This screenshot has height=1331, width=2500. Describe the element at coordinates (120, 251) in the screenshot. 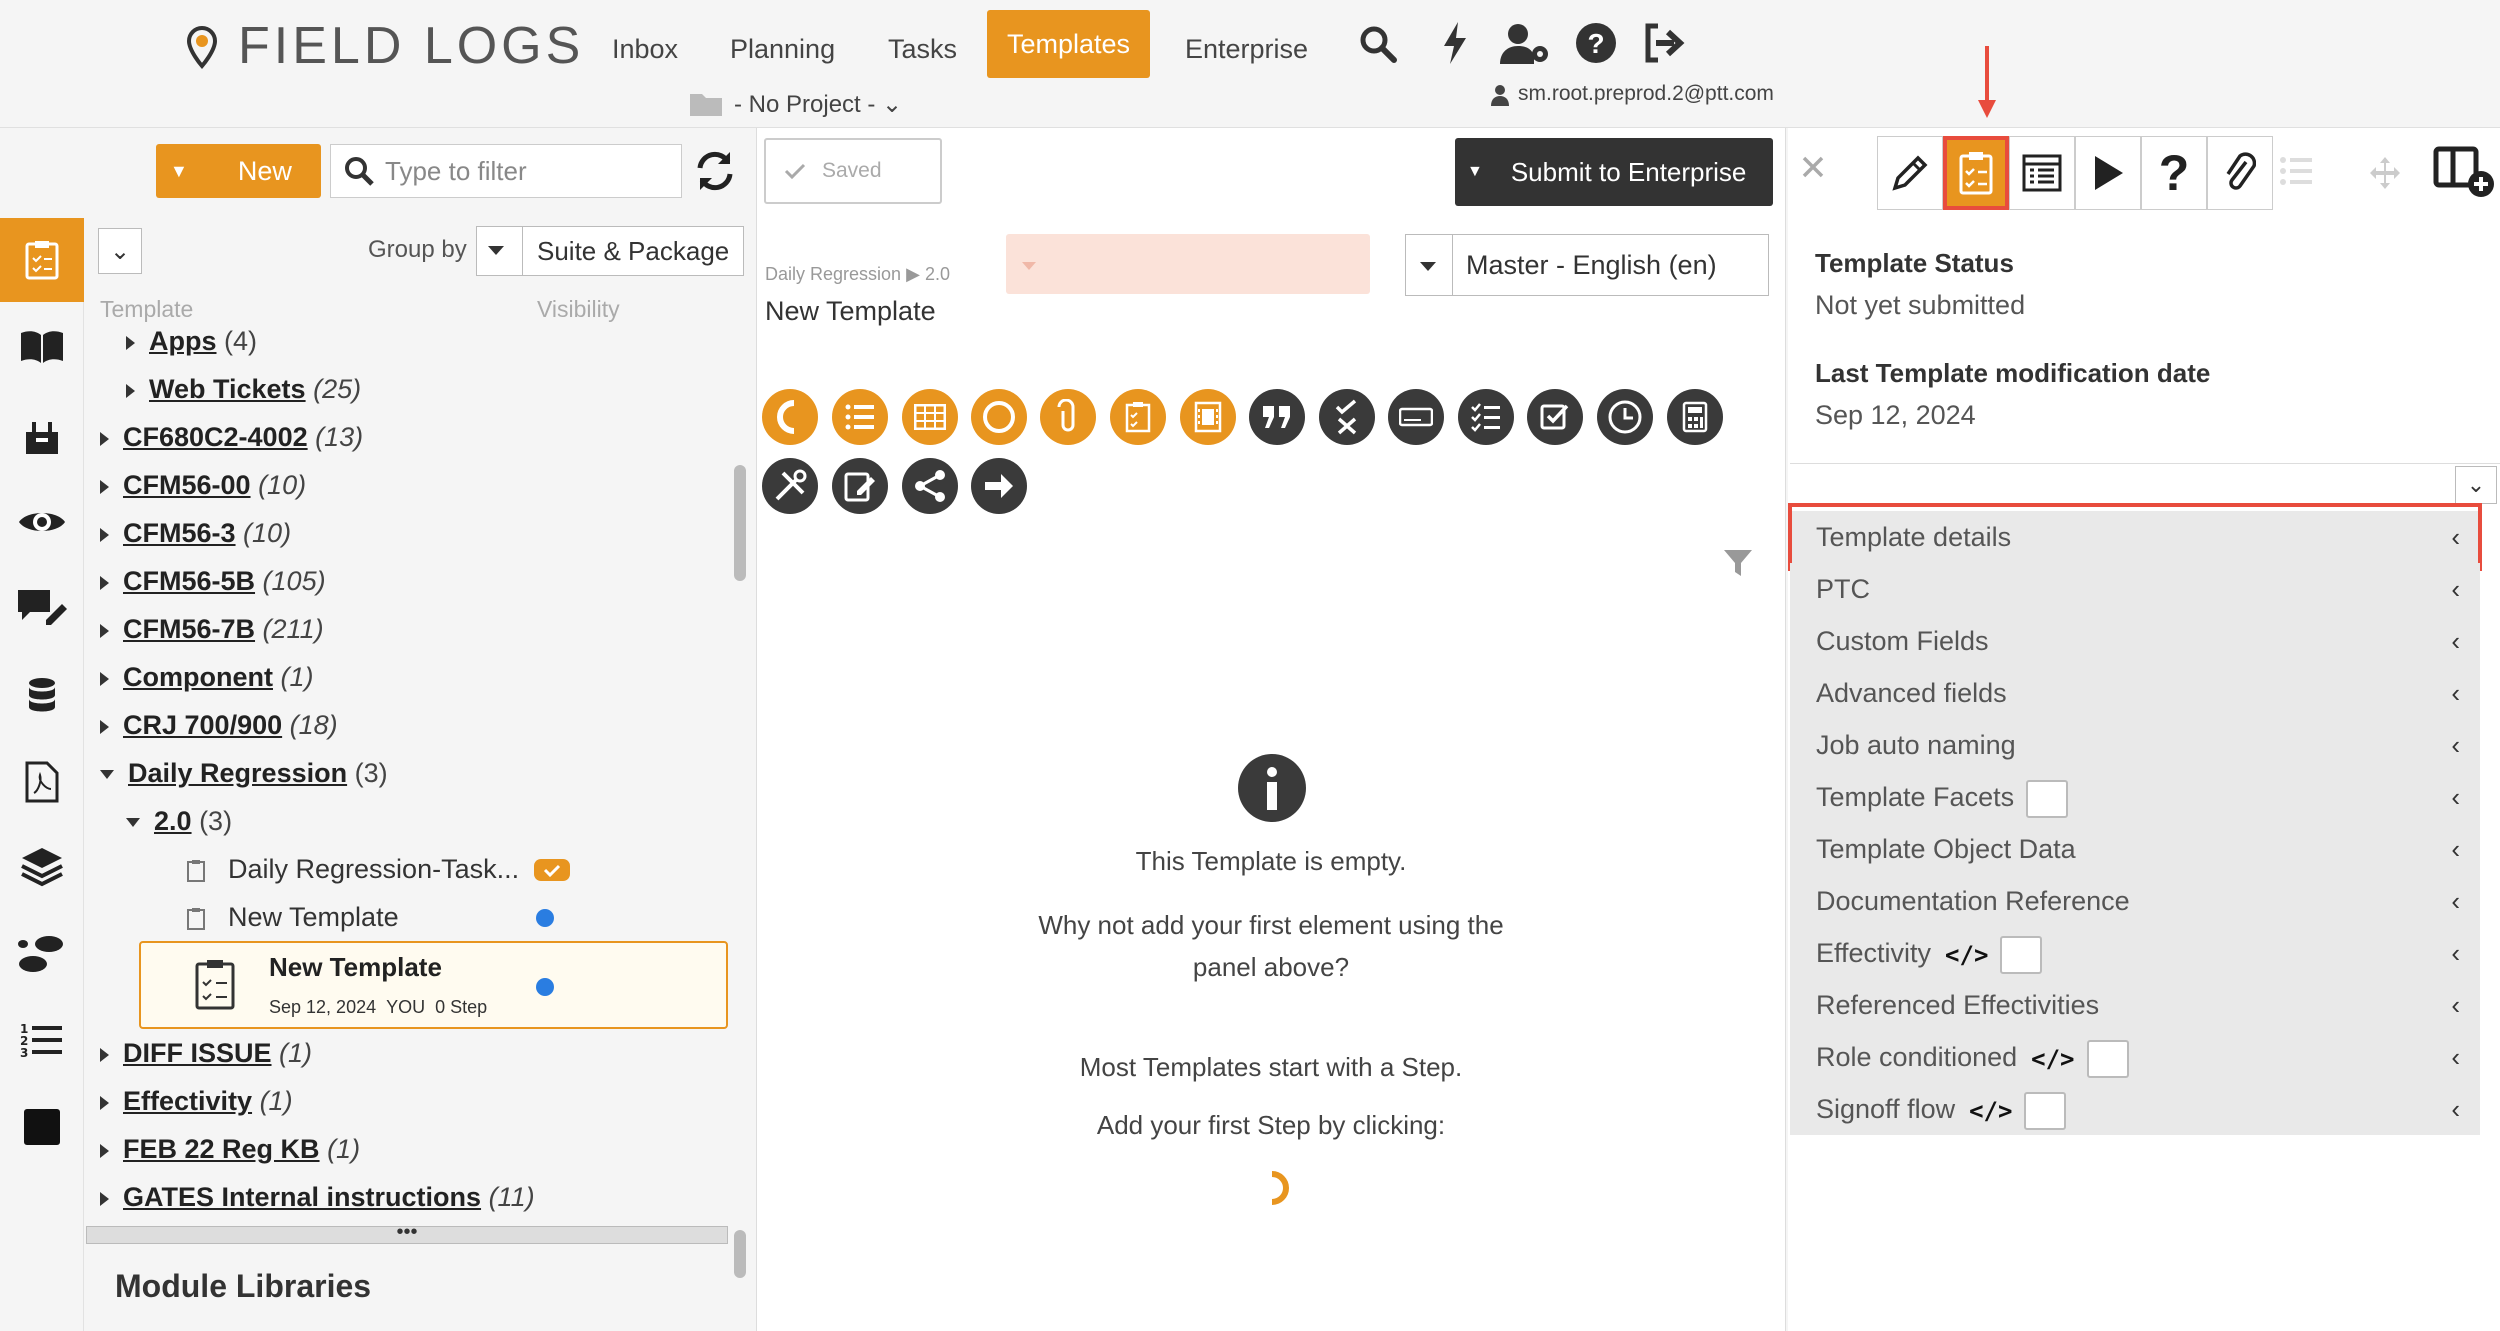

I see `collapse-all-button: ⌄` at that location.